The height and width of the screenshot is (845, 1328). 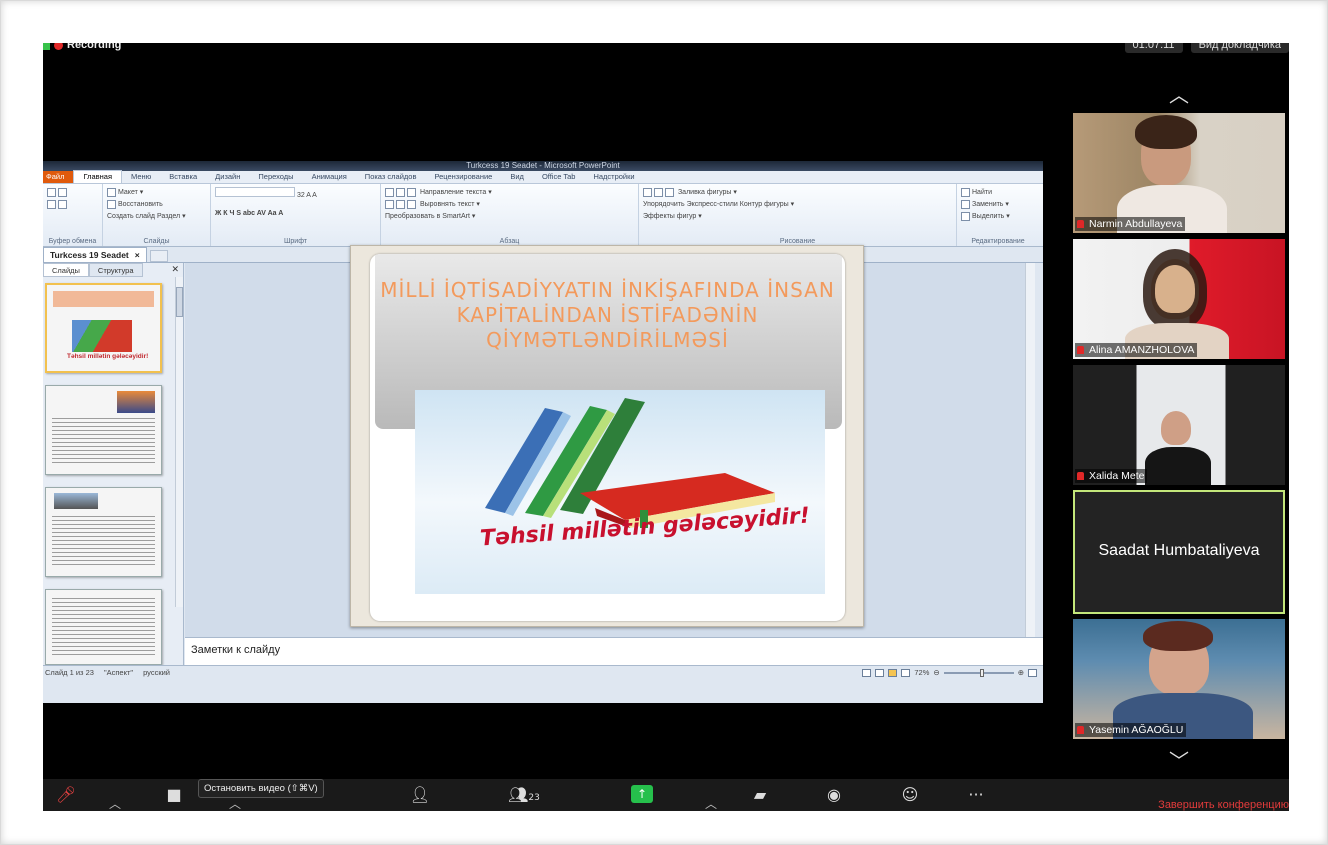 I want to click on invite-icon: 👤︎, so click(x=420, y=794).